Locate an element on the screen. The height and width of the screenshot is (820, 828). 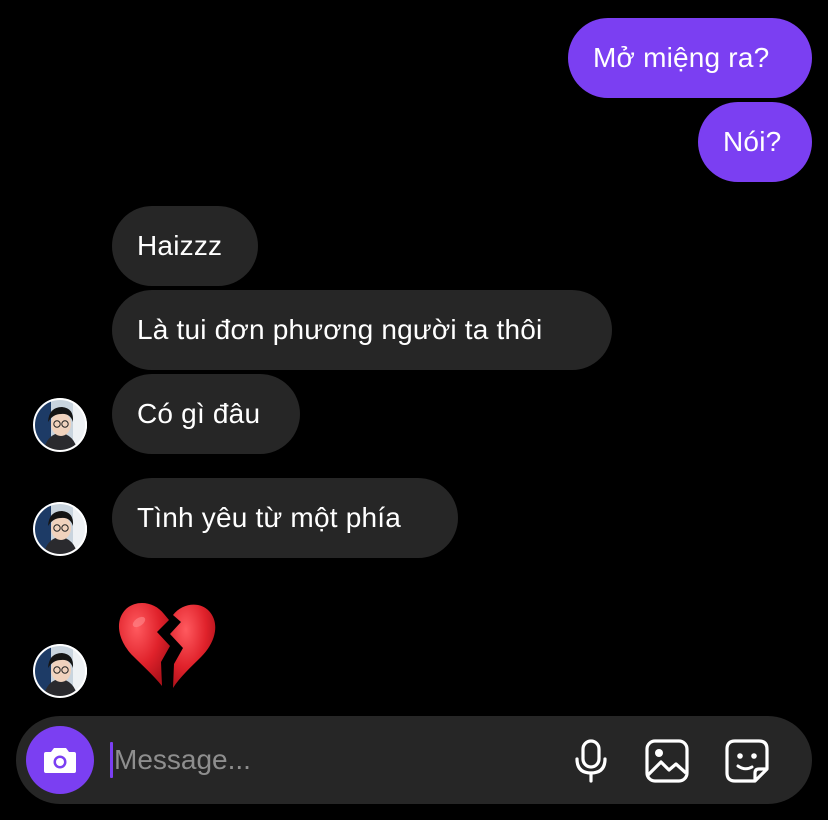
camera-icon is located at coordinates (60, 760).